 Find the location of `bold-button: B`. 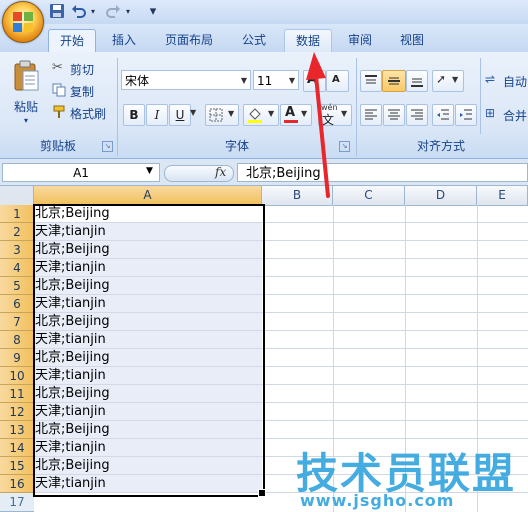

bold-button: B is located at coordinates (134, 115).